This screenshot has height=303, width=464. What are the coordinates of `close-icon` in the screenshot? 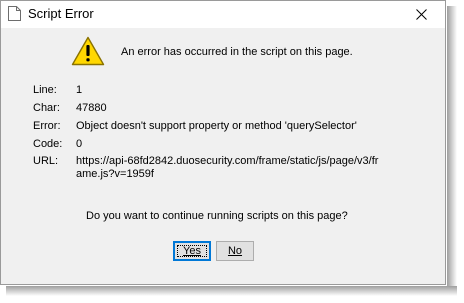 It's located at (421, 14).